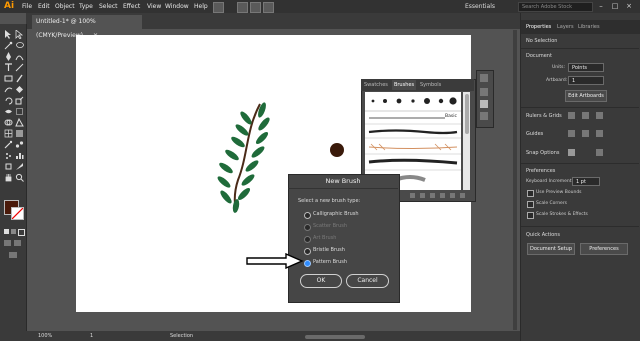 The height and width of the screenshot is (341, 640). What do you see at coordinates (8, 166) in the screenshot?
I see `artboard-tool-icon` at bounding box center [8, 166].